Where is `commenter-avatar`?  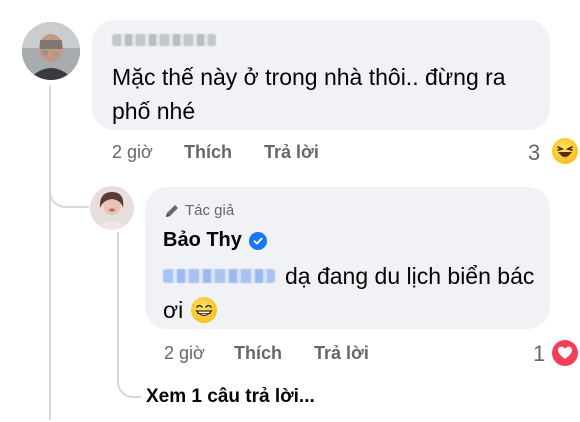 commenter-avatar is located at coordinates (51, 51).